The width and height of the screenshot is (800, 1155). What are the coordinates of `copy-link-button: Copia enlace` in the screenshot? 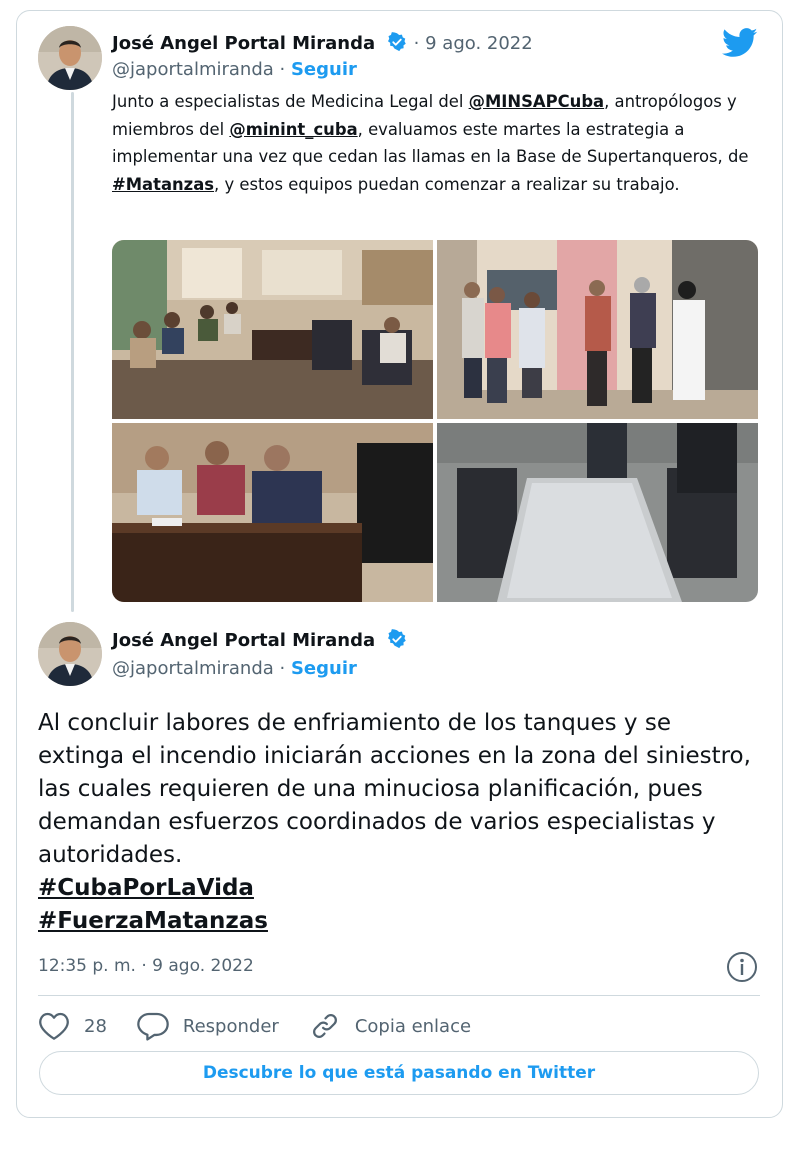 It's located at (390, 1026).